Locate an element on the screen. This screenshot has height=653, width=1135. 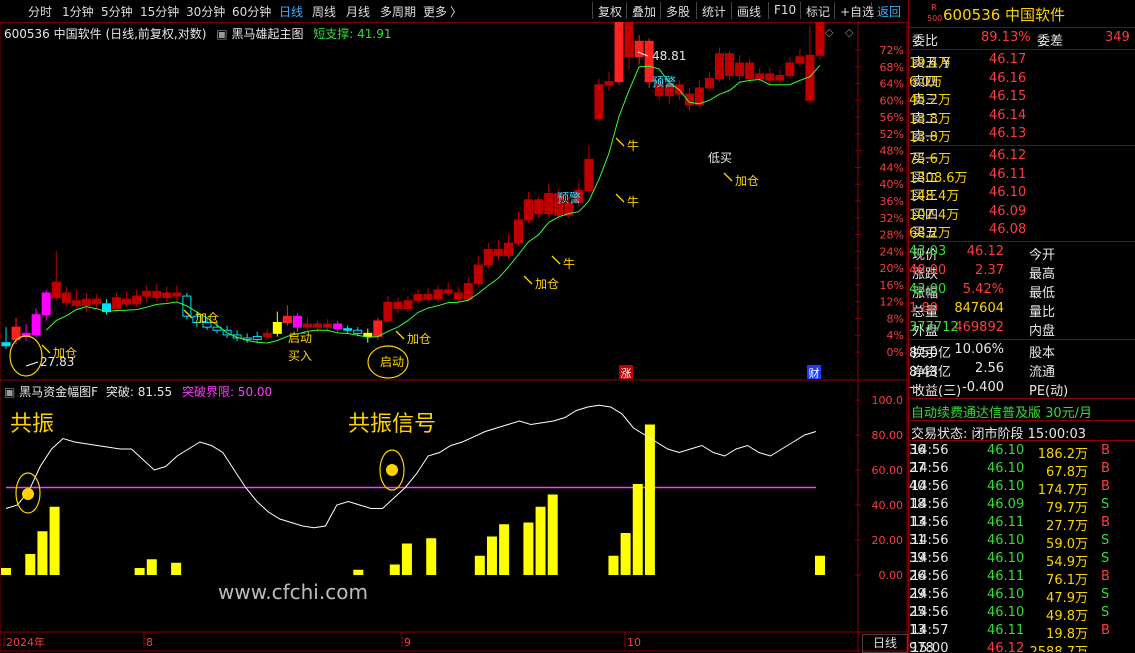
gongzhen-label: 共振 is located at coordinates (32, 424).